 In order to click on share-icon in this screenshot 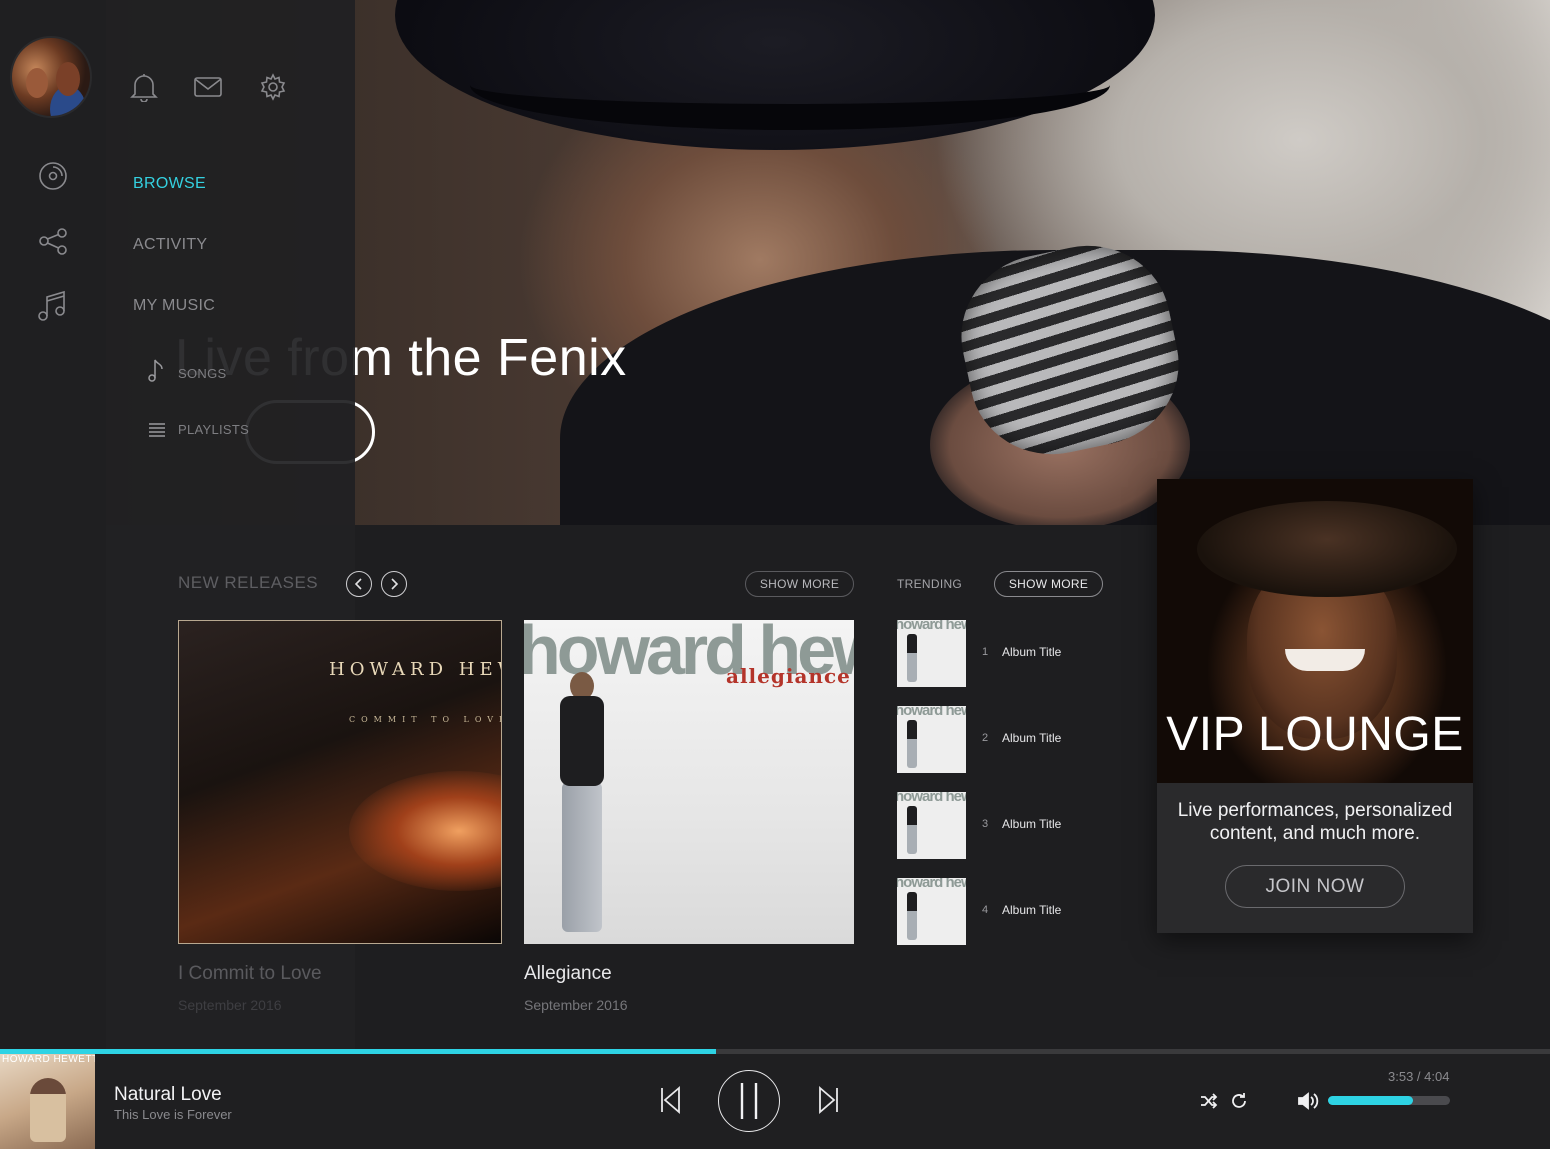, I will do `click(53, 242)`.